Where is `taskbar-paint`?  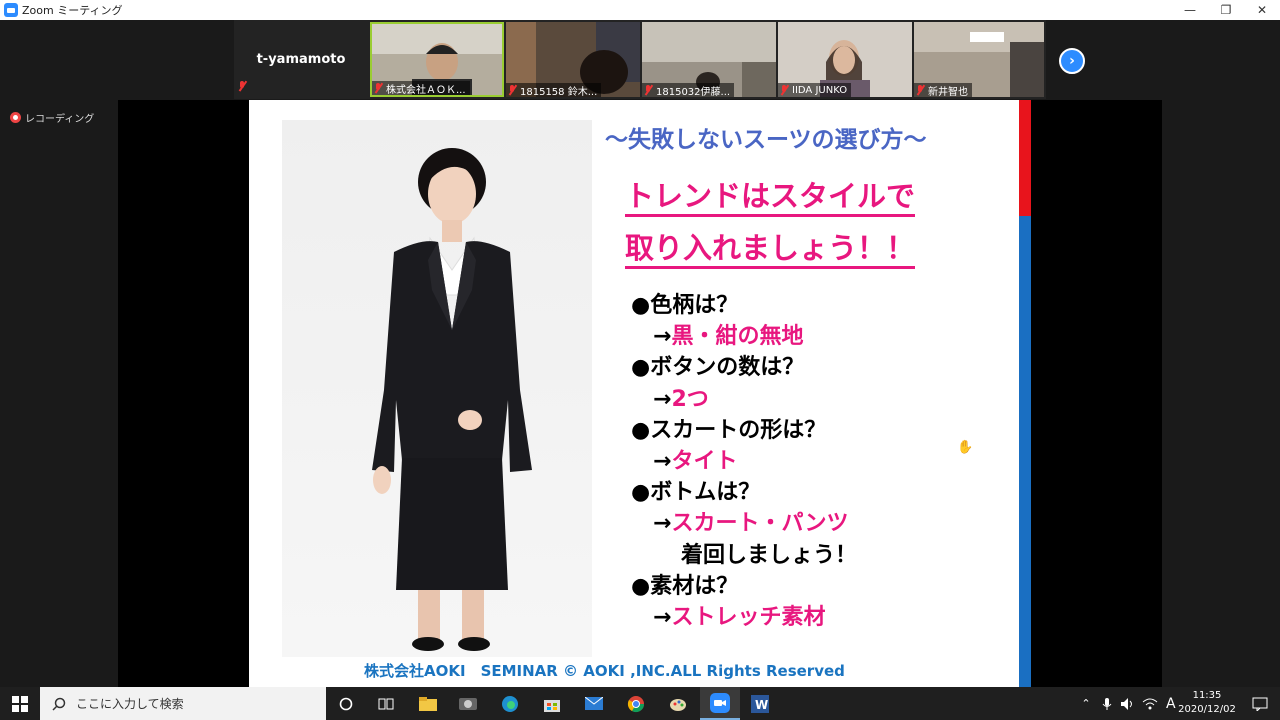
taskbar-paint is located at coordinates (678, 703).